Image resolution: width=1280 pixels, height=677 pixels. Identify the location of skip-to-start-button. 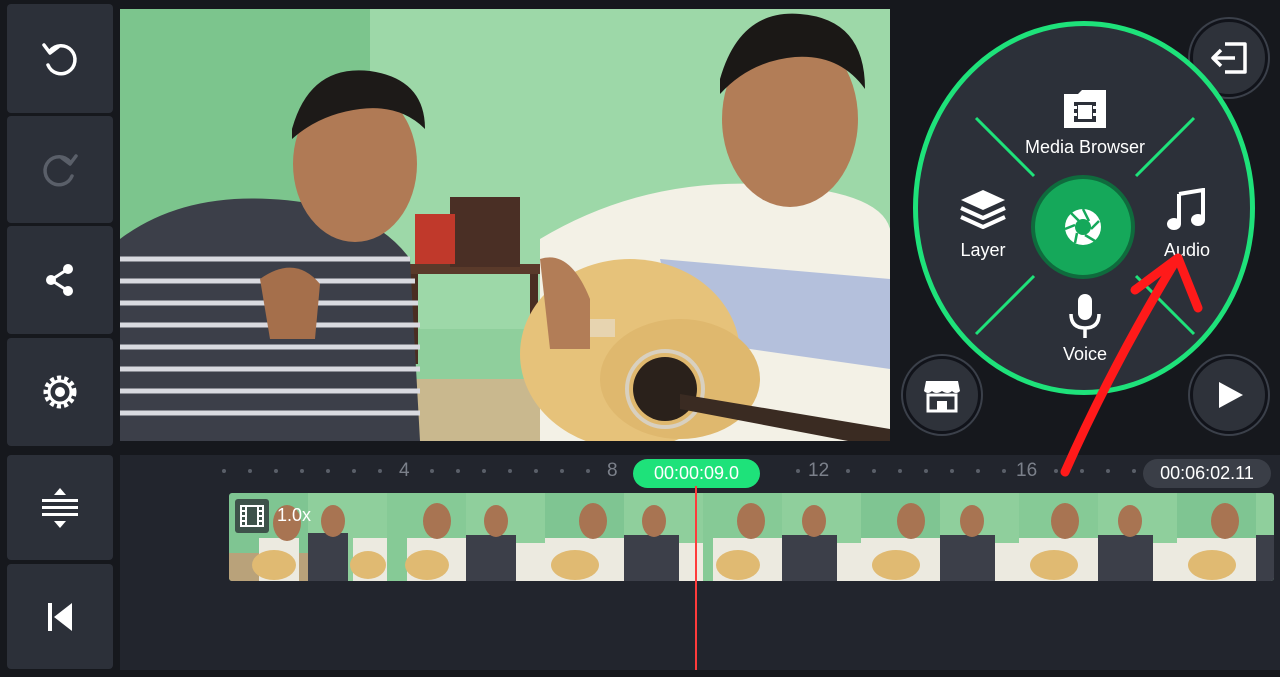
(60, 616).